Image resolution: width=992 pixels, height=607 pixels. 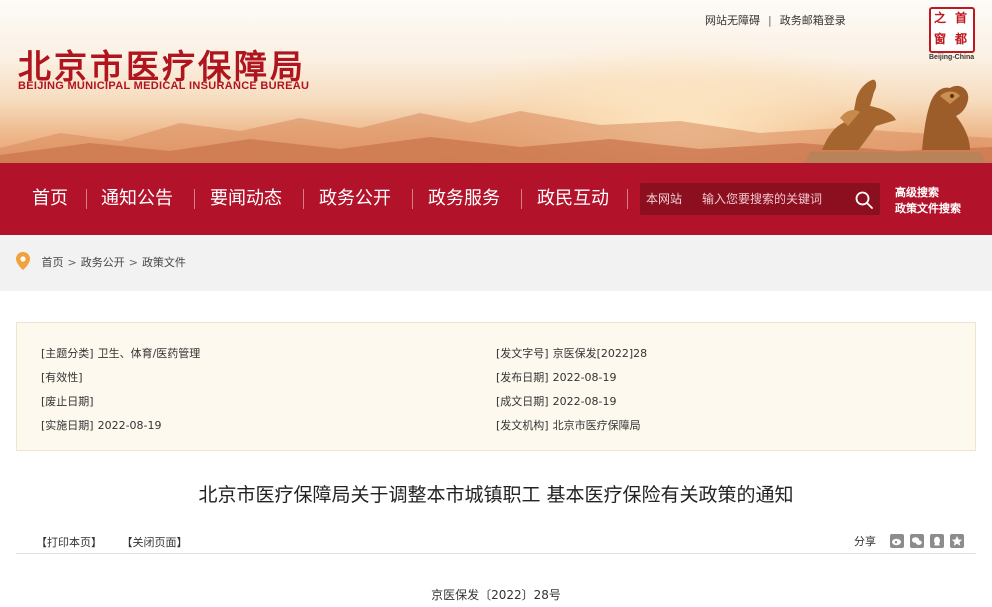 What do you see at coordinates (355, 199) in the screenshot?
I see `nav-gov-affairs: 政务公开` at bounding box center [355, 199].